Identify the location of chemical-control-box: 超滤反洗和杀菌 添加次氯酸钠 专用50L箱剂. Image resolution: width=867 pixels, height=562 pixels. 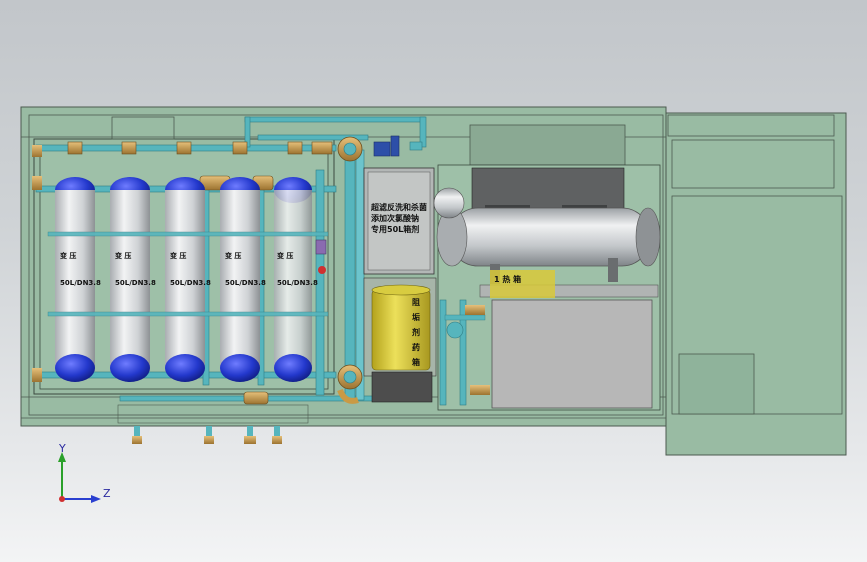
(399, 221).